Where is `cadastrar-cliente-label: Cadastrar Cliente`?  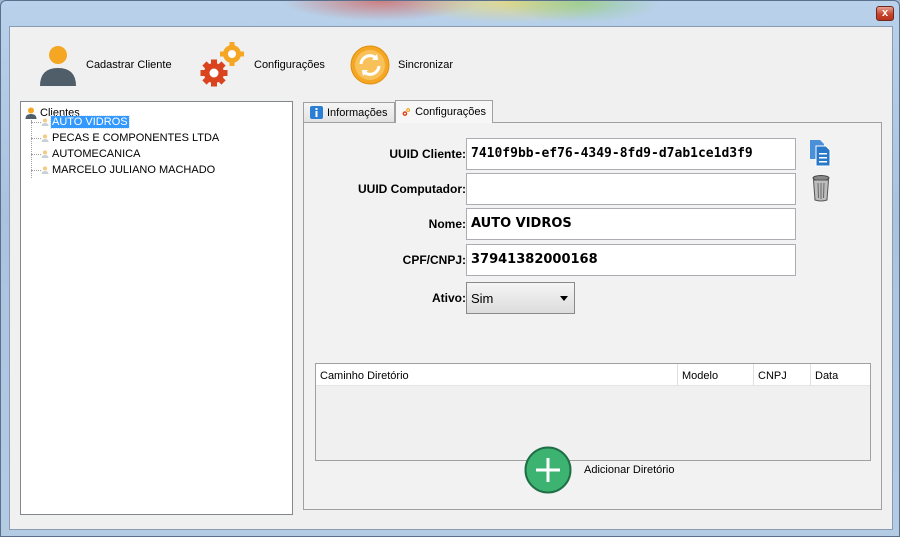 cadastrar-cliente-label: Cadastrar Cliente is located at coordinates (129, 65).